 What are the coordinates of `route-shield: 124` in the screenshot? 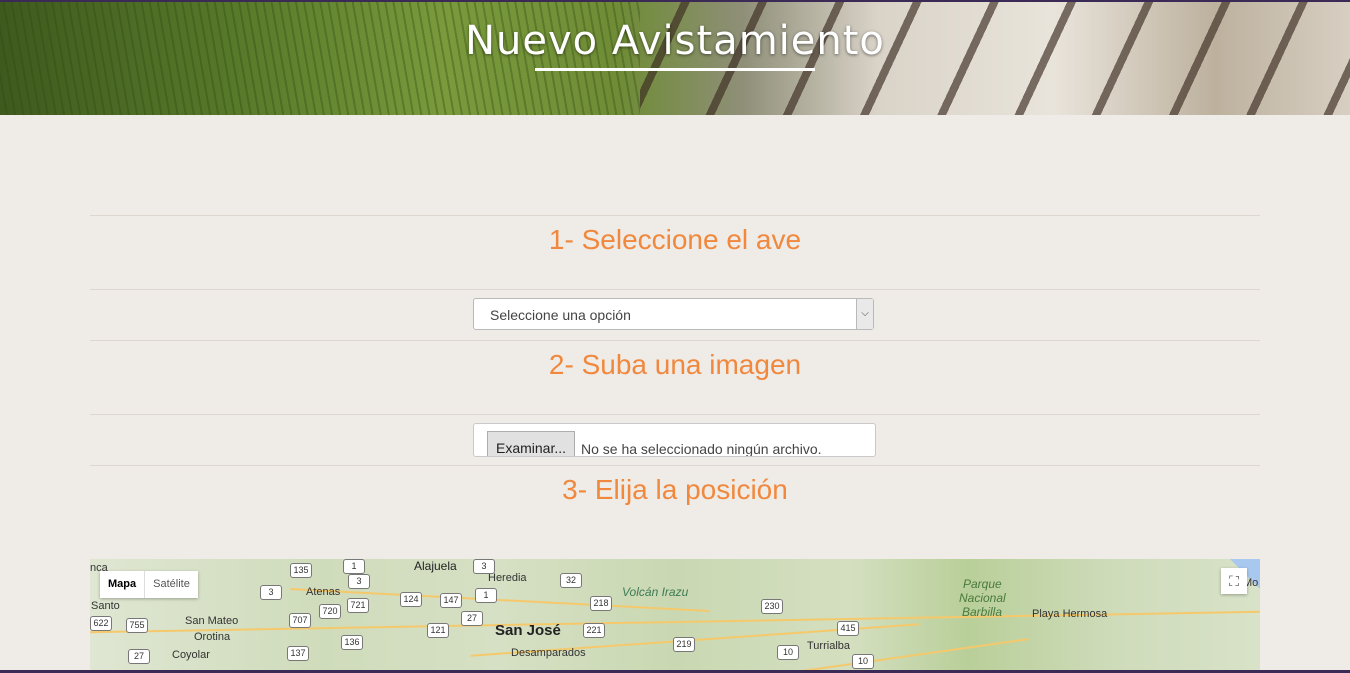 It's located at (411, 599).